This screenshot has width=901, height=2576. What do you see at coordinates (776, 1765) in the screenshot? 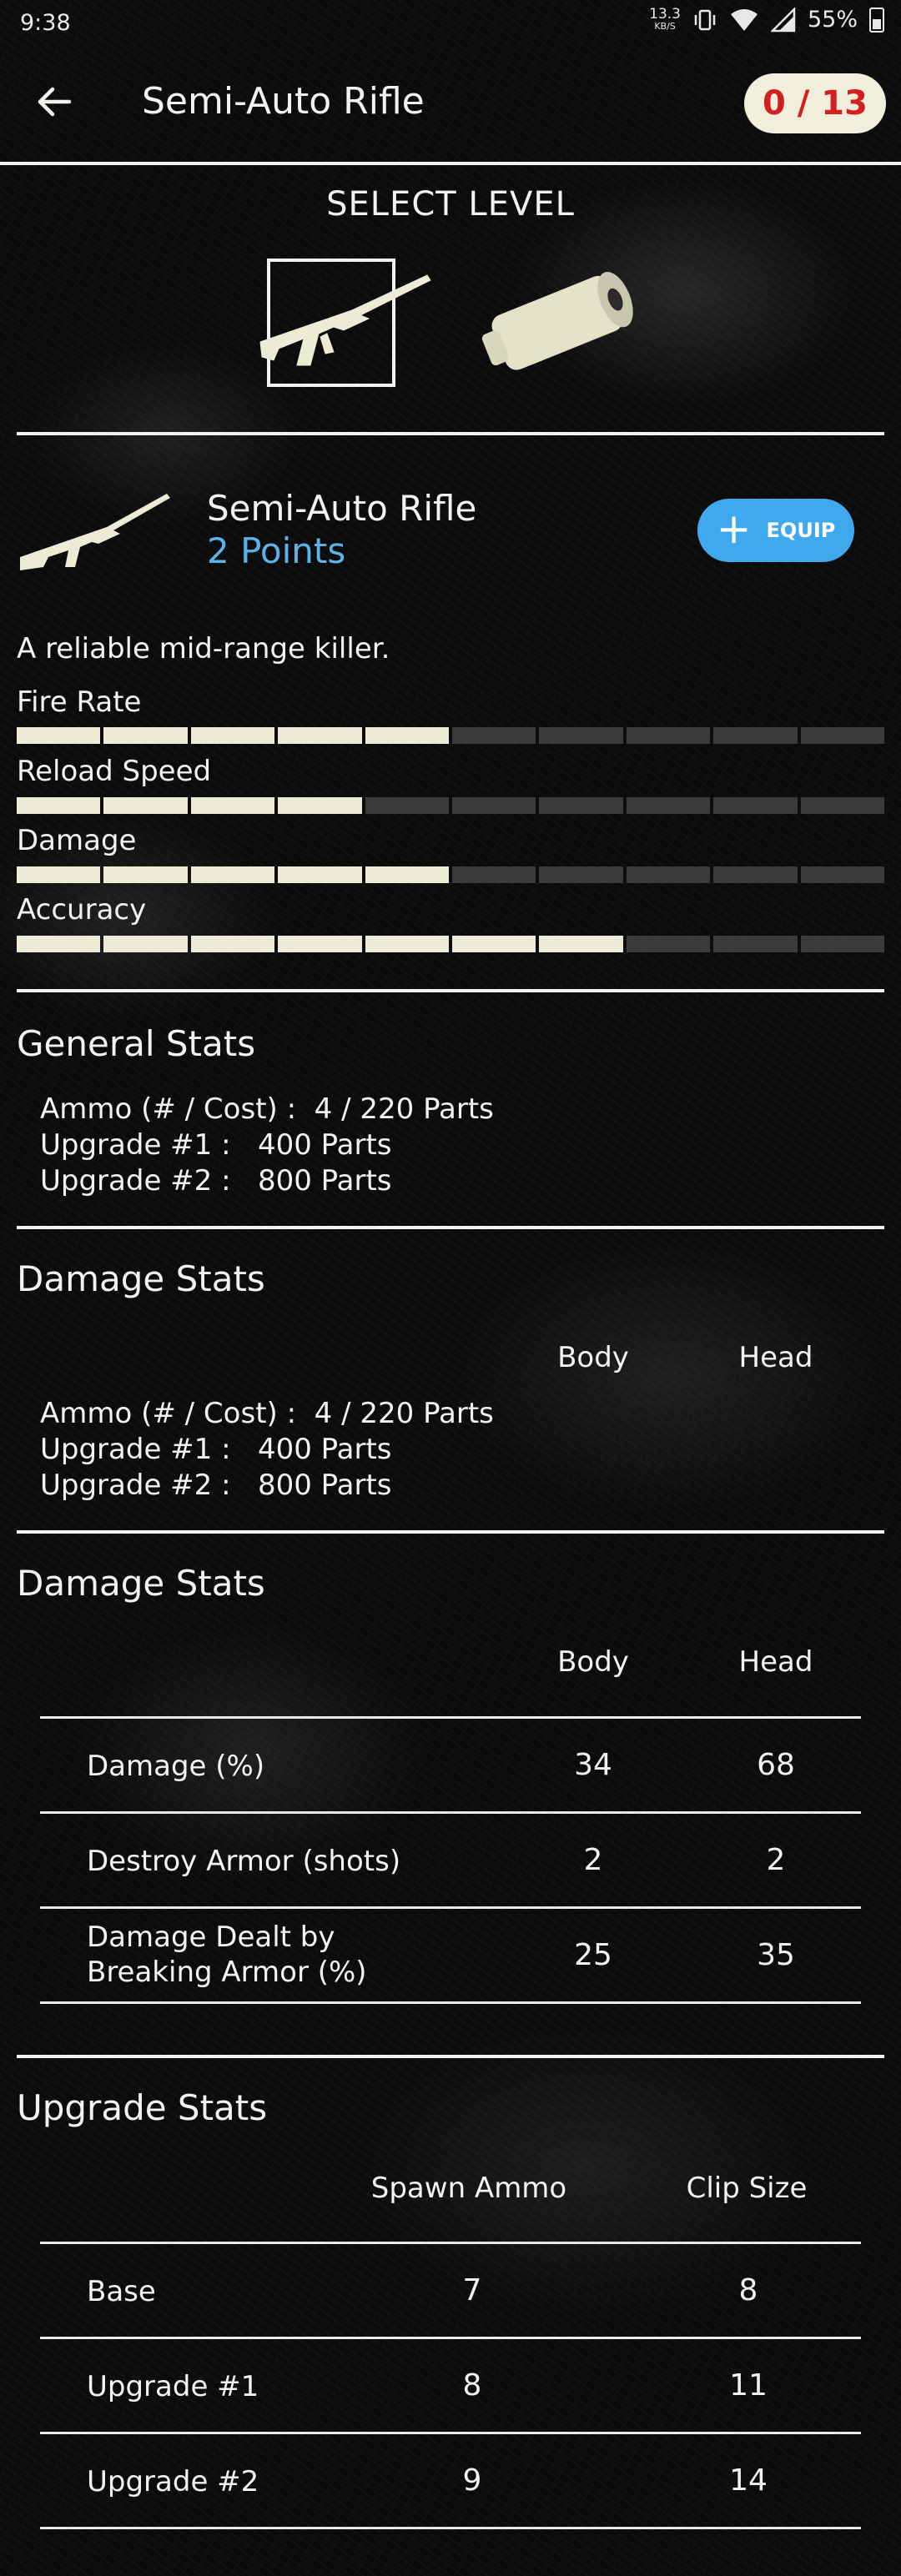
I see `table-cell-head: 68` at bounding box center [776, 1765].